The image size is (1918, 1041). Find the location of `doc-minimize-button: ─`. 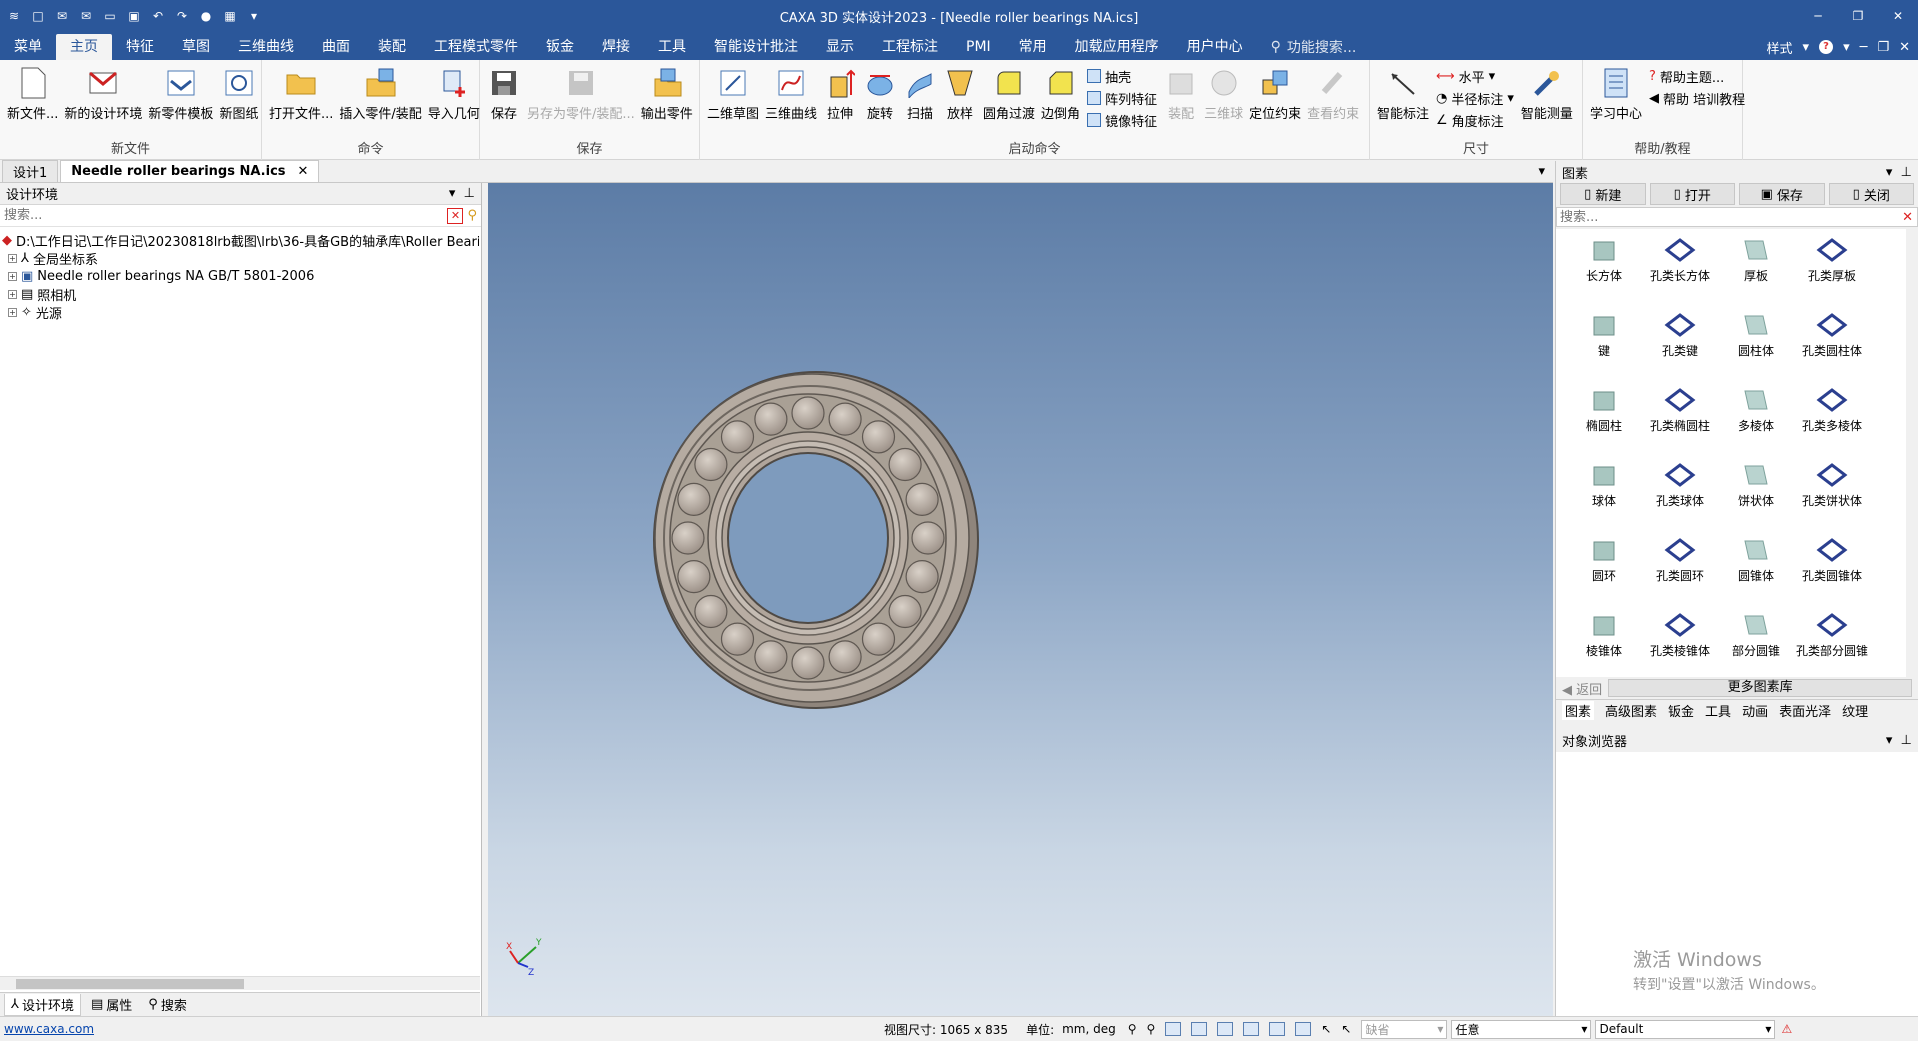

doc-minimize-button: ─ is located at coordinates (1864, 47).